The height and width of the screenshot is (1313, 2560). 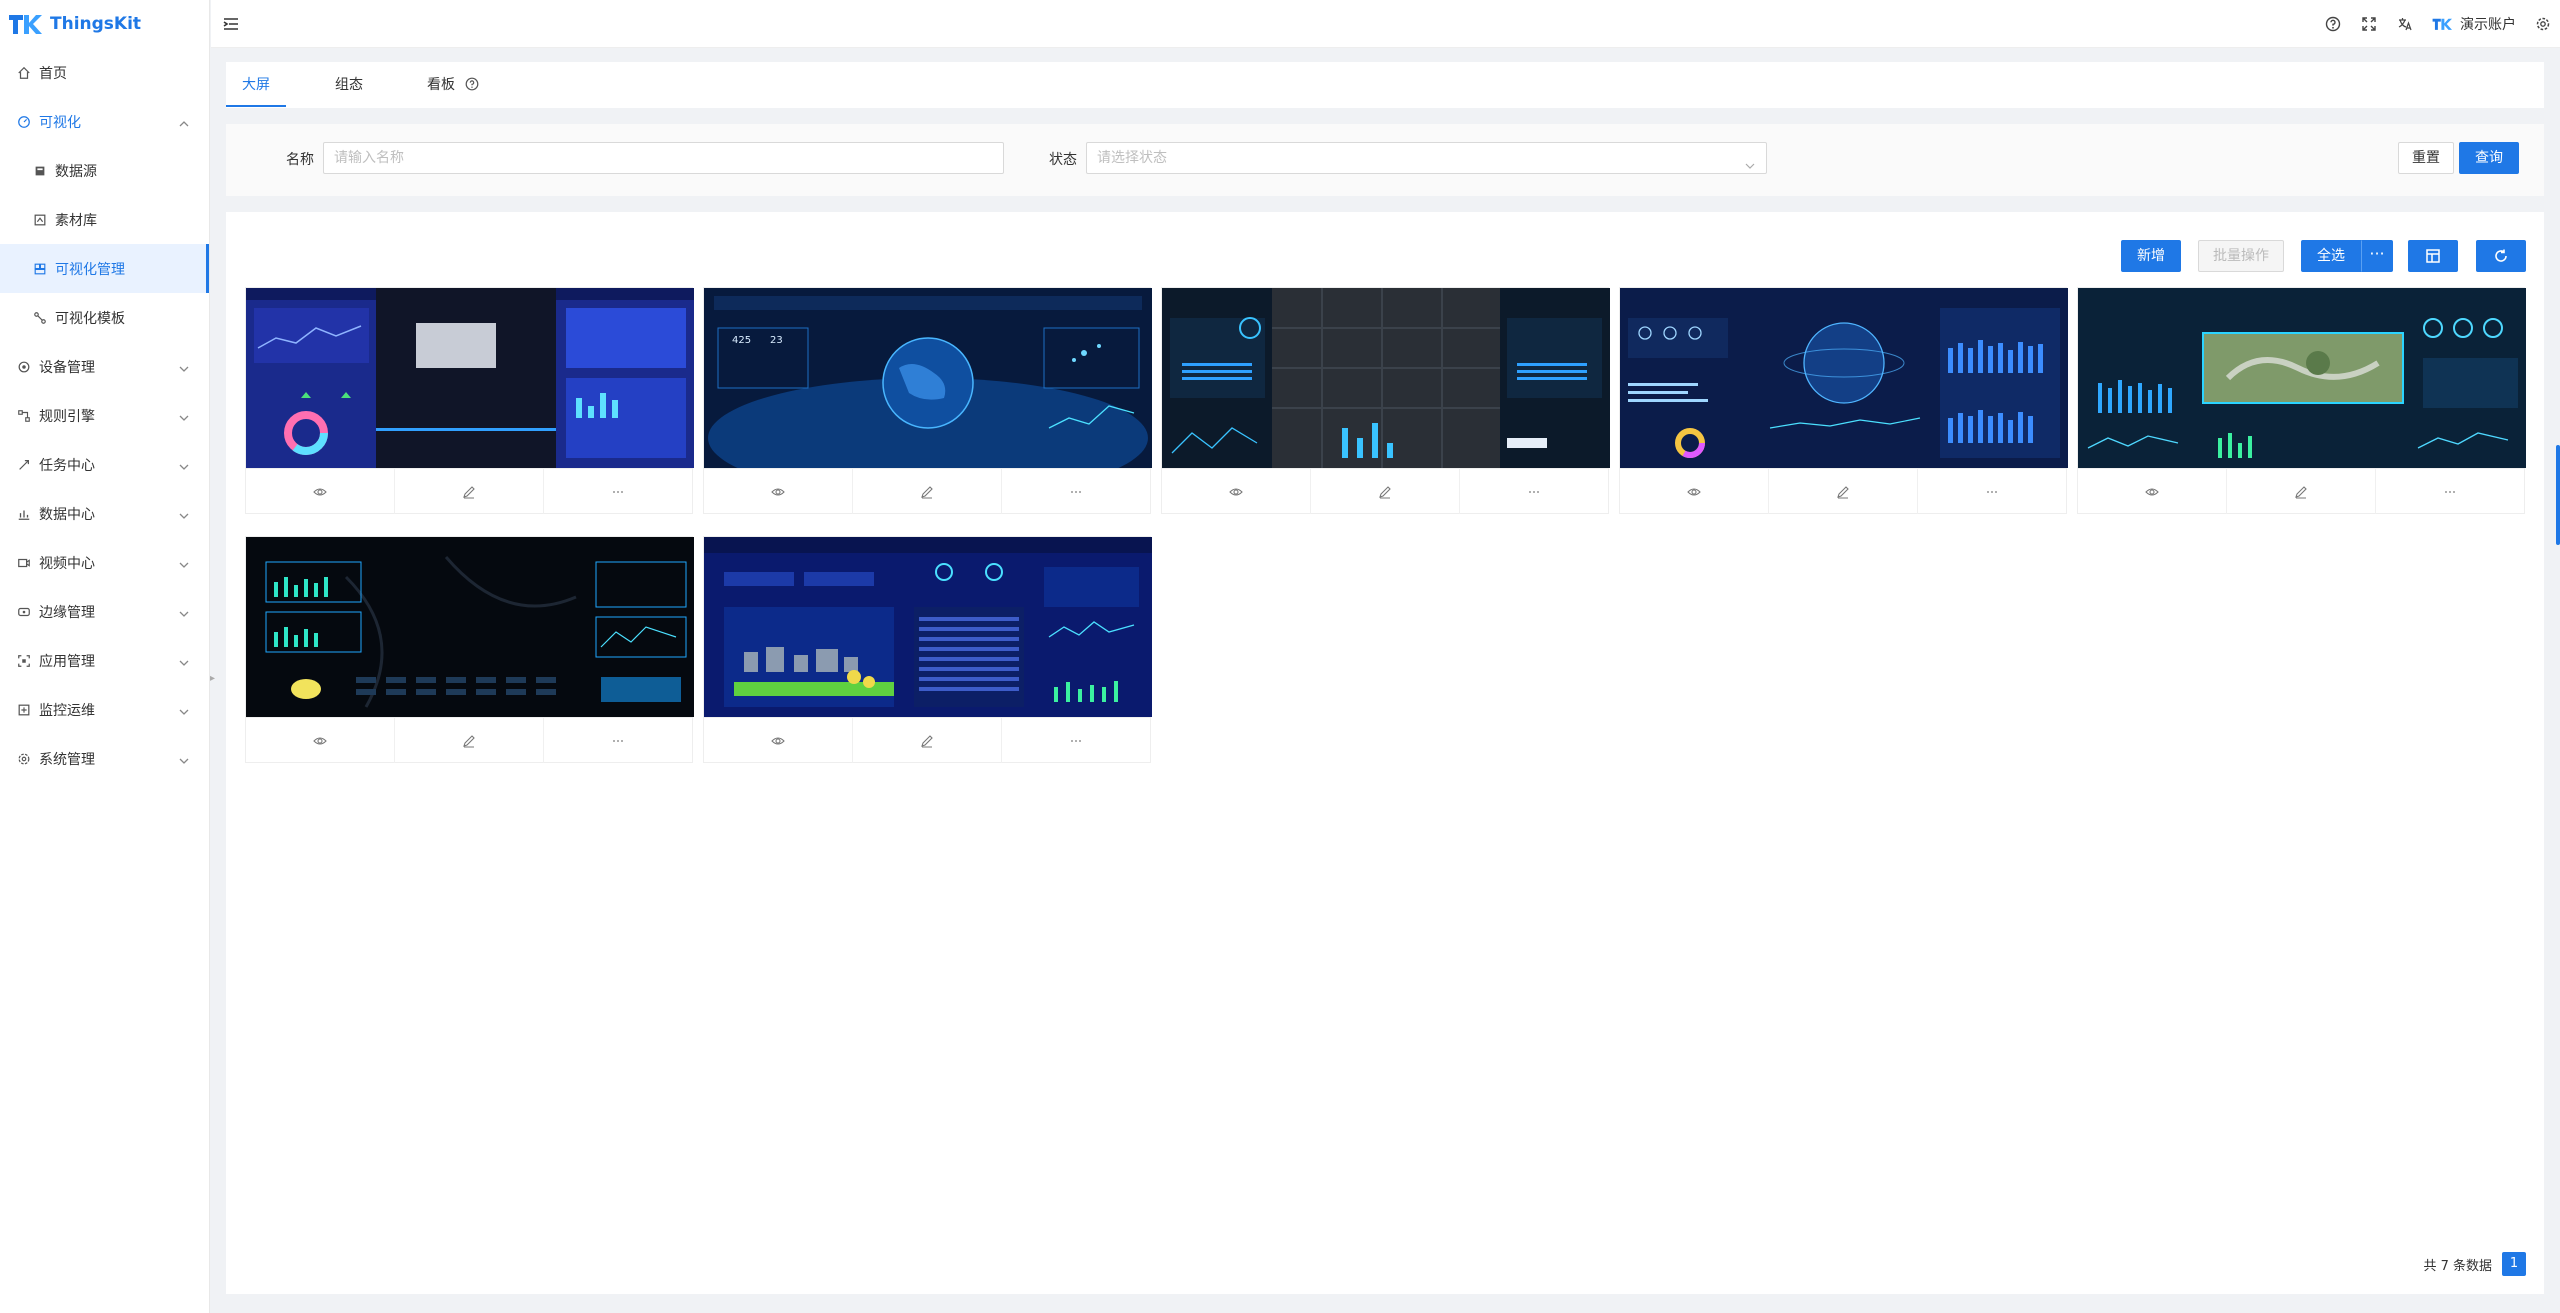 I want to click on device-icon, so click(x=24, y=367).